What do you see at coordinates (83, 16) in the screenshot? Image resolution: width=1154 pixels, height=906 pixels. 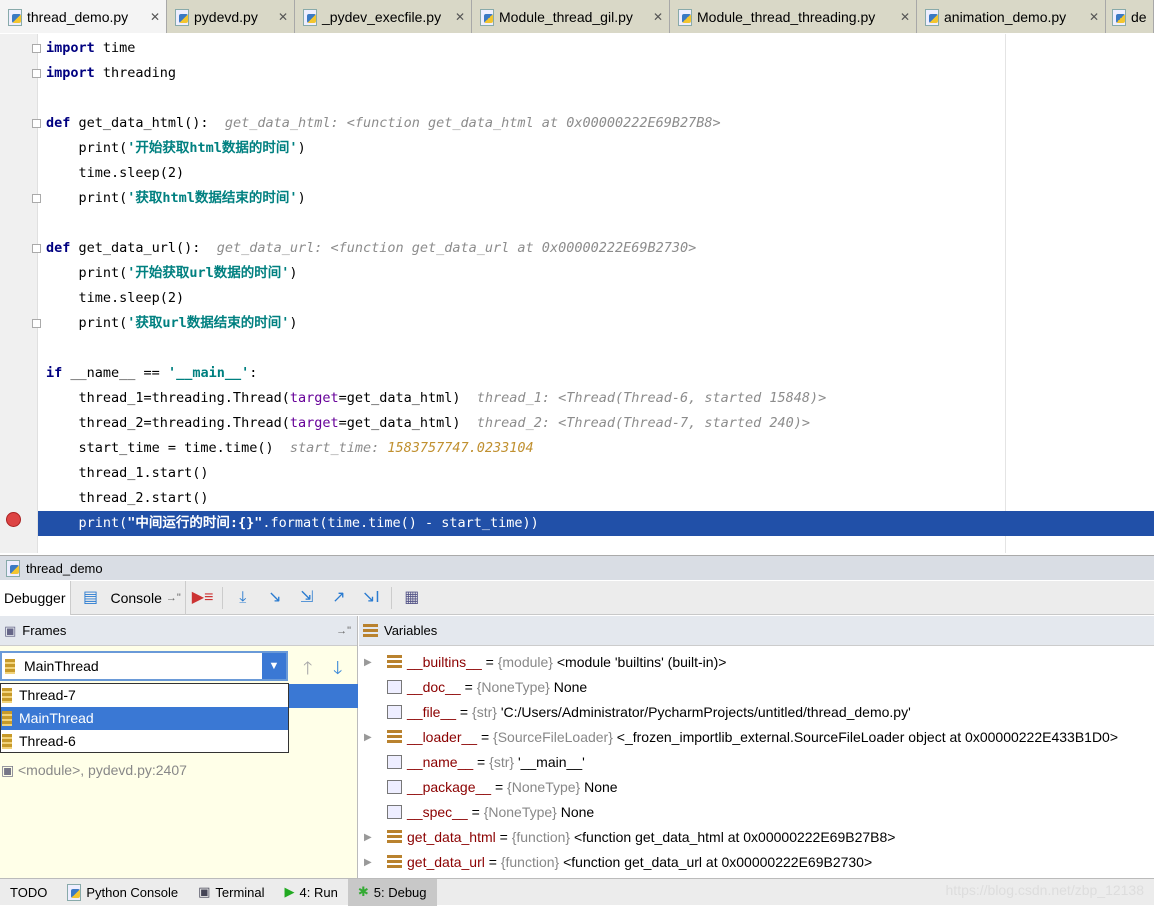 I see `tab-0: thread_demo.py ✕` at bounding box center [83, 16].